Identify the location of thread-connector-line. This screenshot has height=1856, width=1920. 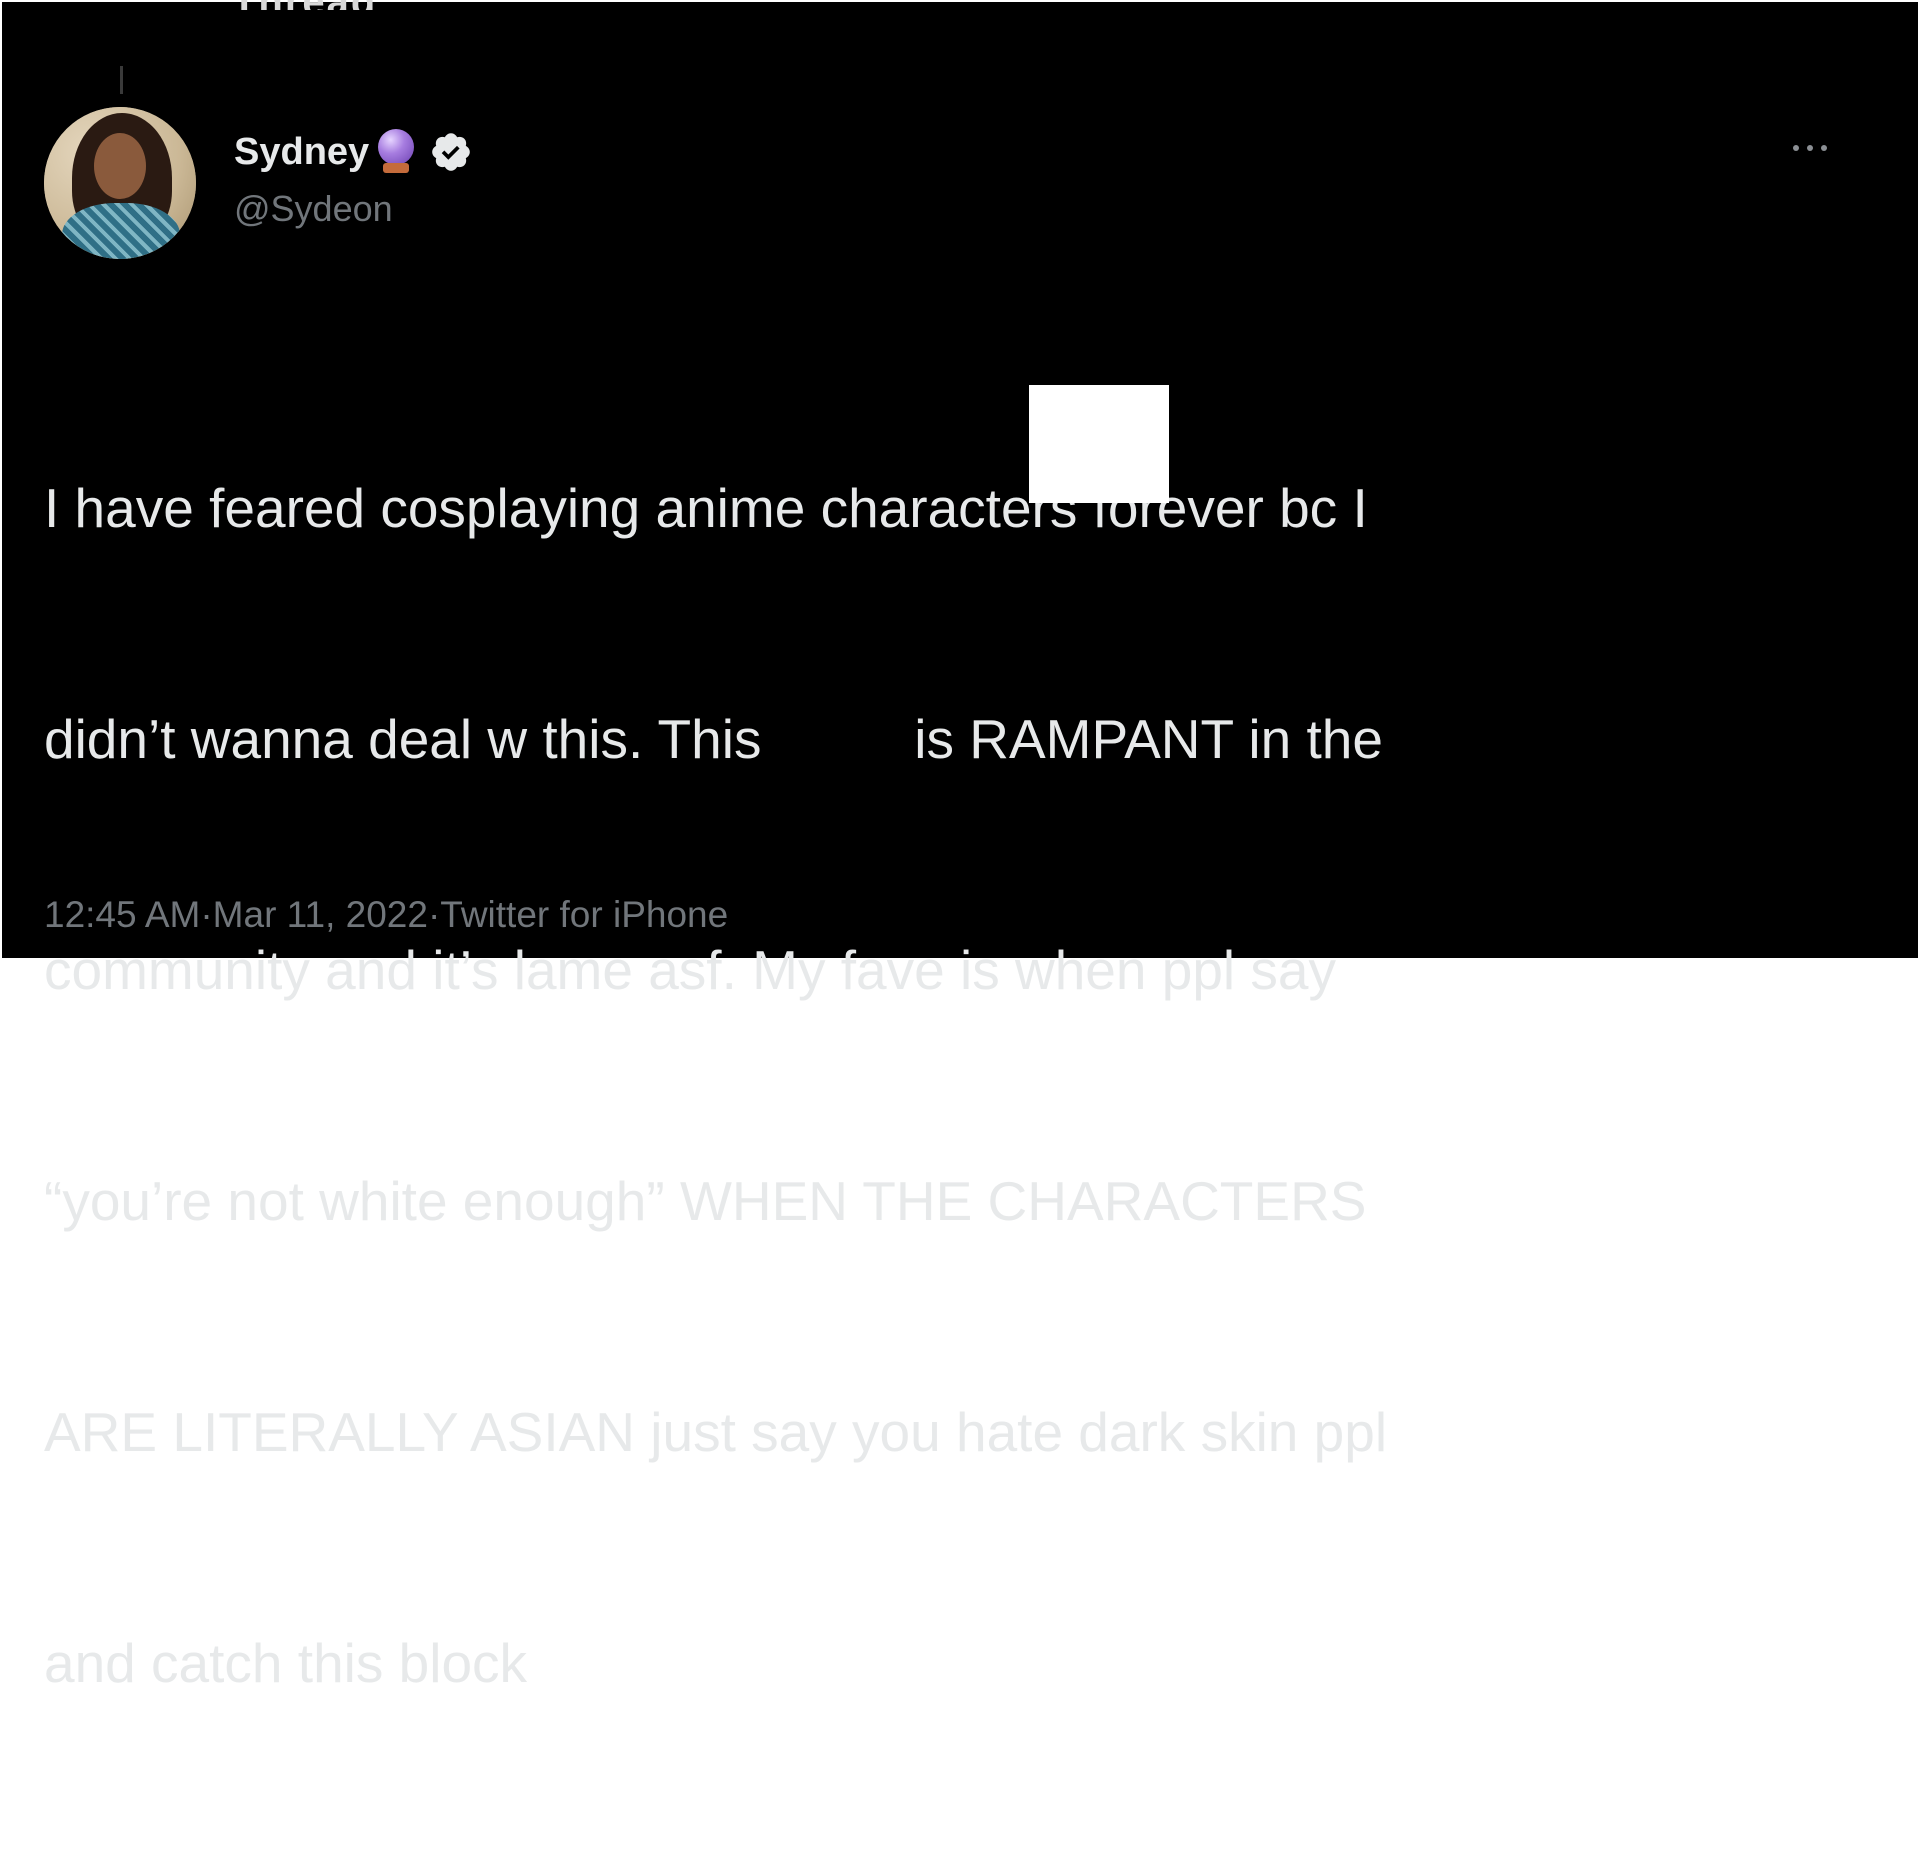
(121, 80).